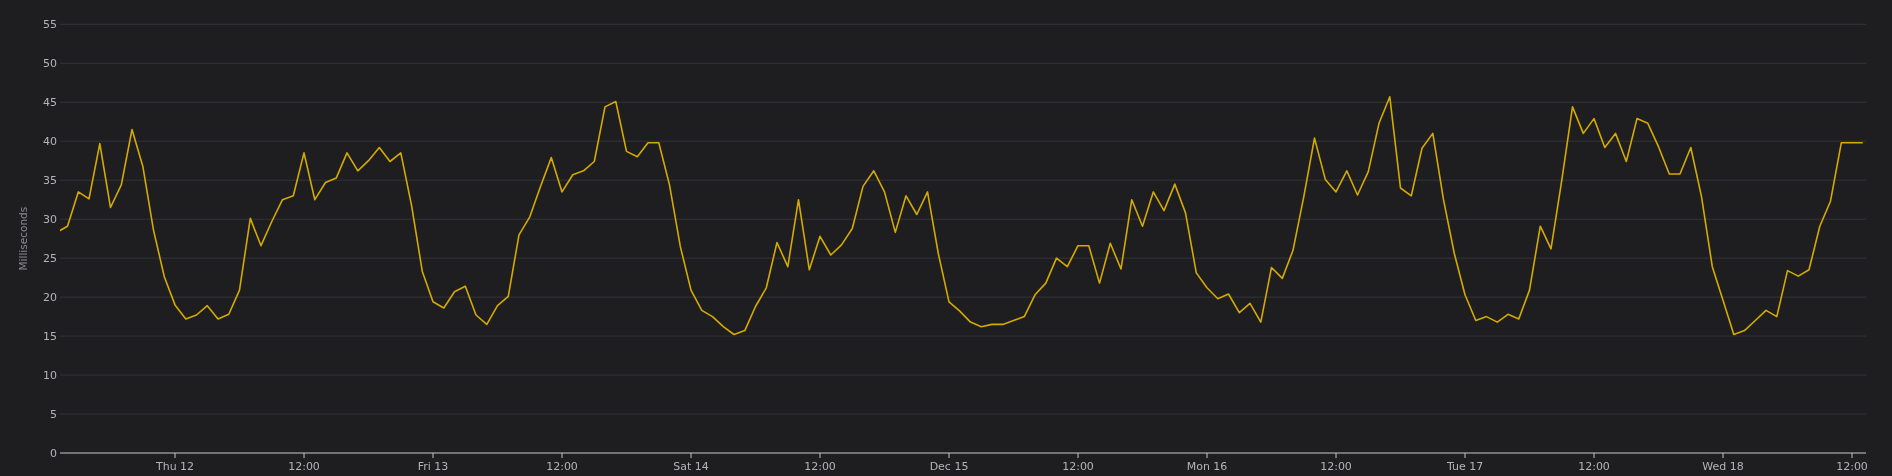 The image size is (1892, 476). What do you see at coordinates (691, 466) in the screenshot?
I see `axis-tick-label: Sat 14` at bounding box center [691, 466].